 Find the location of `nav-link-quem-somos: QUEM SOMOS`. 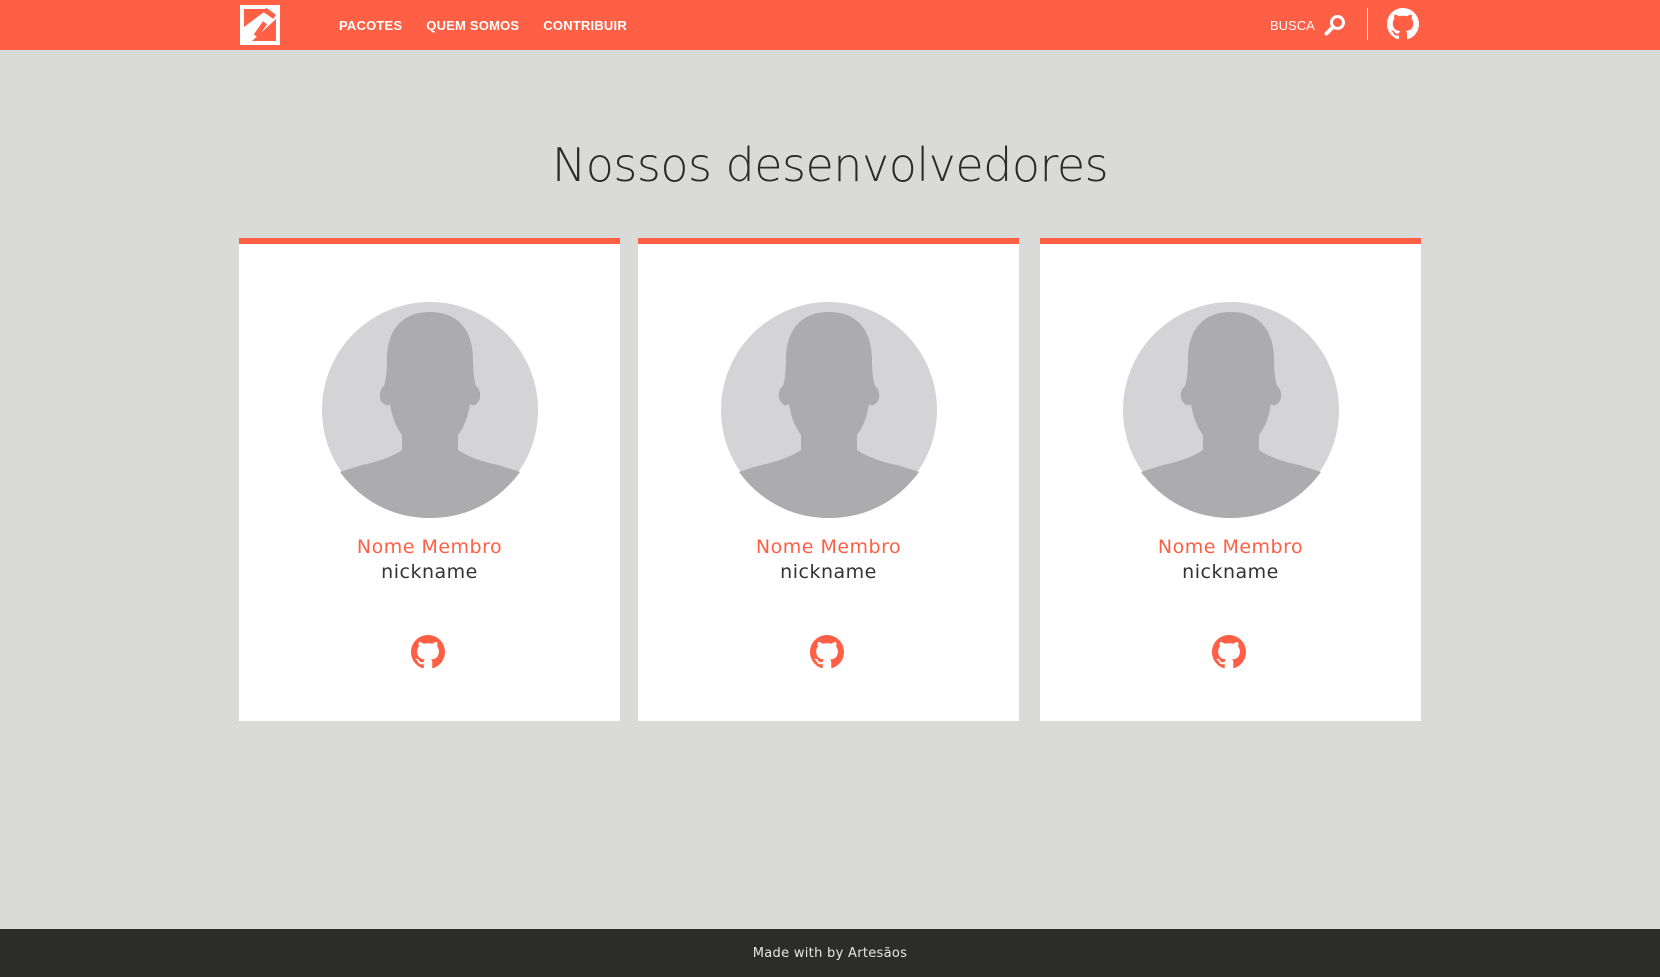

nav-link-quem-somos: QUEM SOMOS is located at coordinates (472, 25).